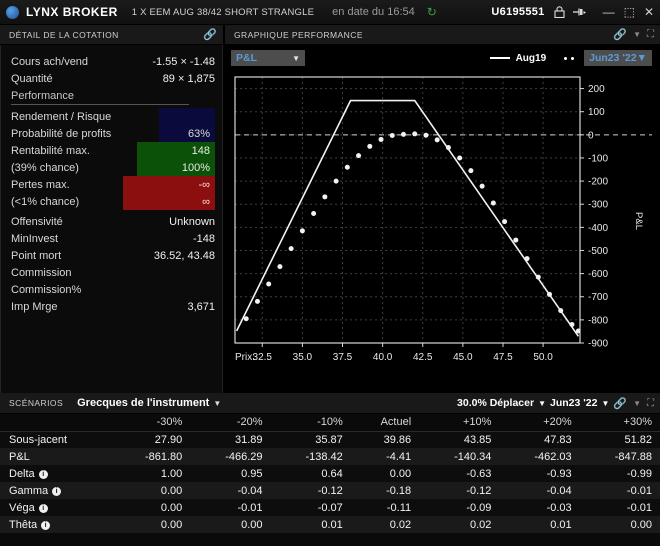 This screenshot has height=546, width=660. I want to click on scenarios-title-dropdown: Grecques de l'instrument ▼, so click(149, 403).